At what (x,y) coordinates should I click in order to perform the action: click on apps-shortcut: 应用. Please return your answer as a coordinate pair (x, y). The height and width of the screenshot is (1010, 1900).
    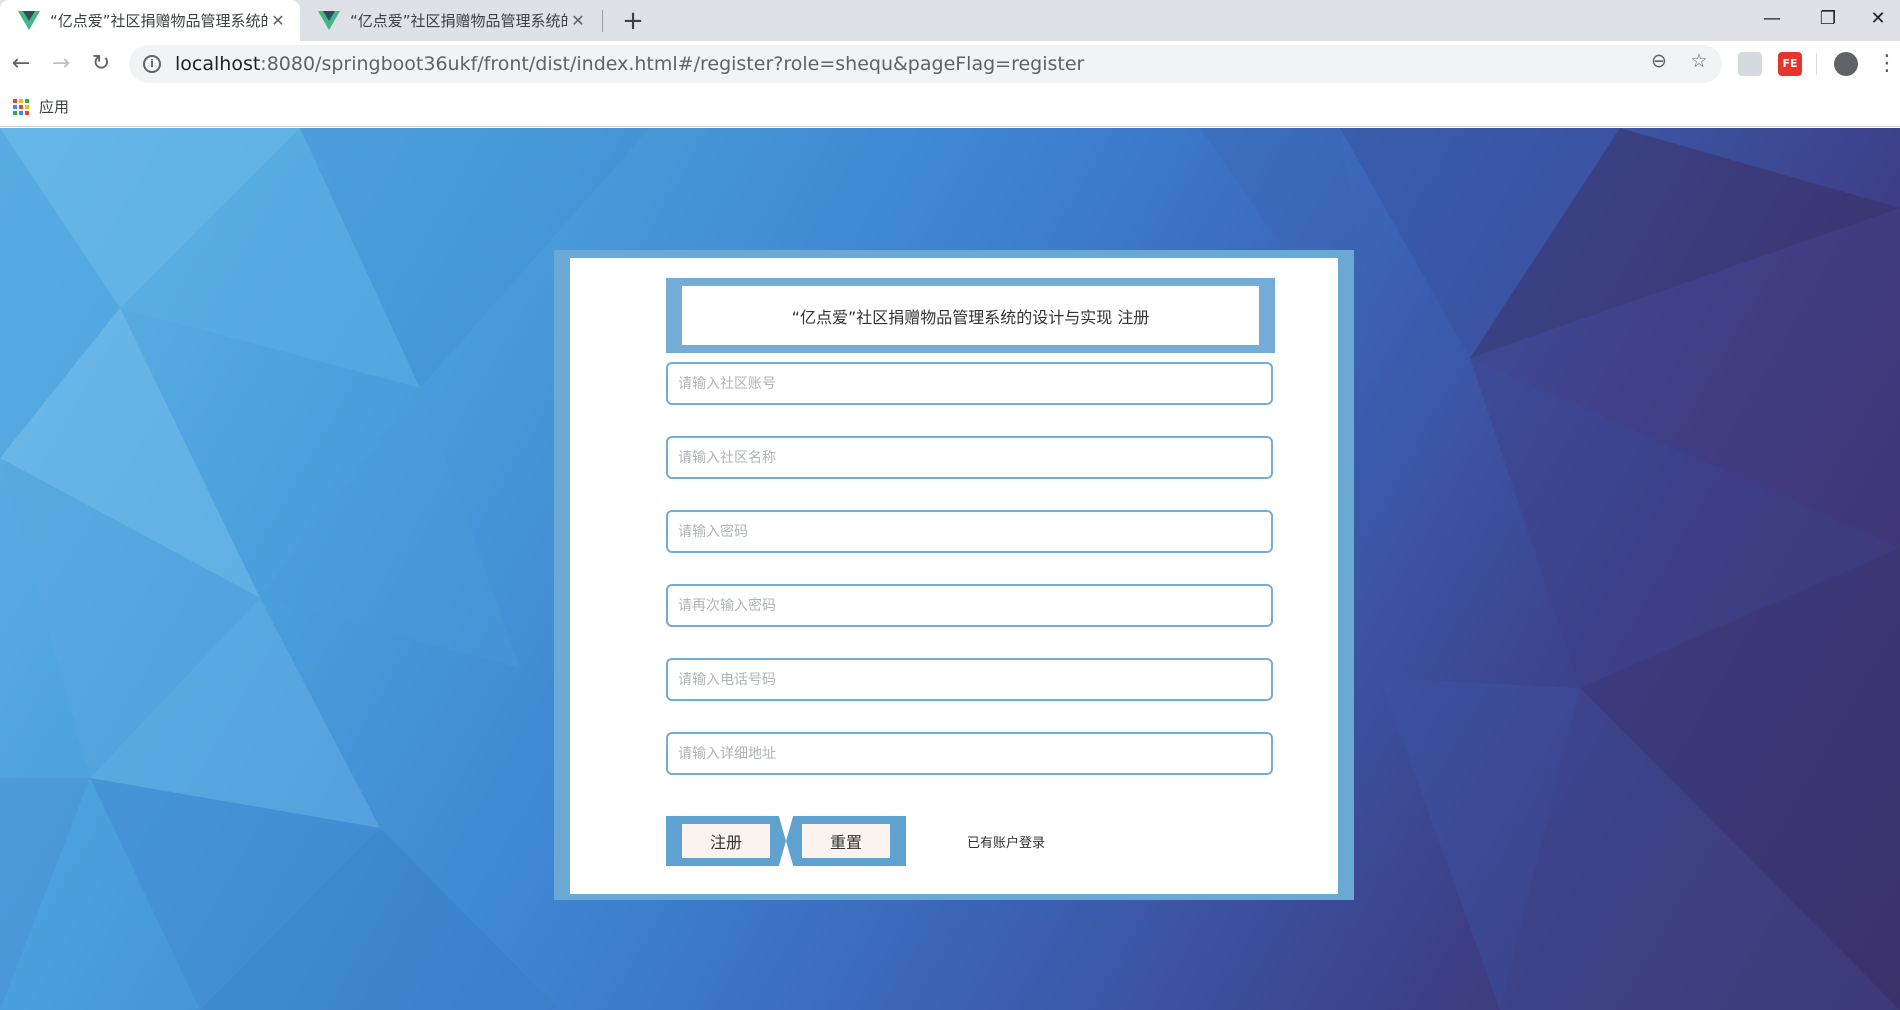
    Looking at the image, I should click on (41, 106).